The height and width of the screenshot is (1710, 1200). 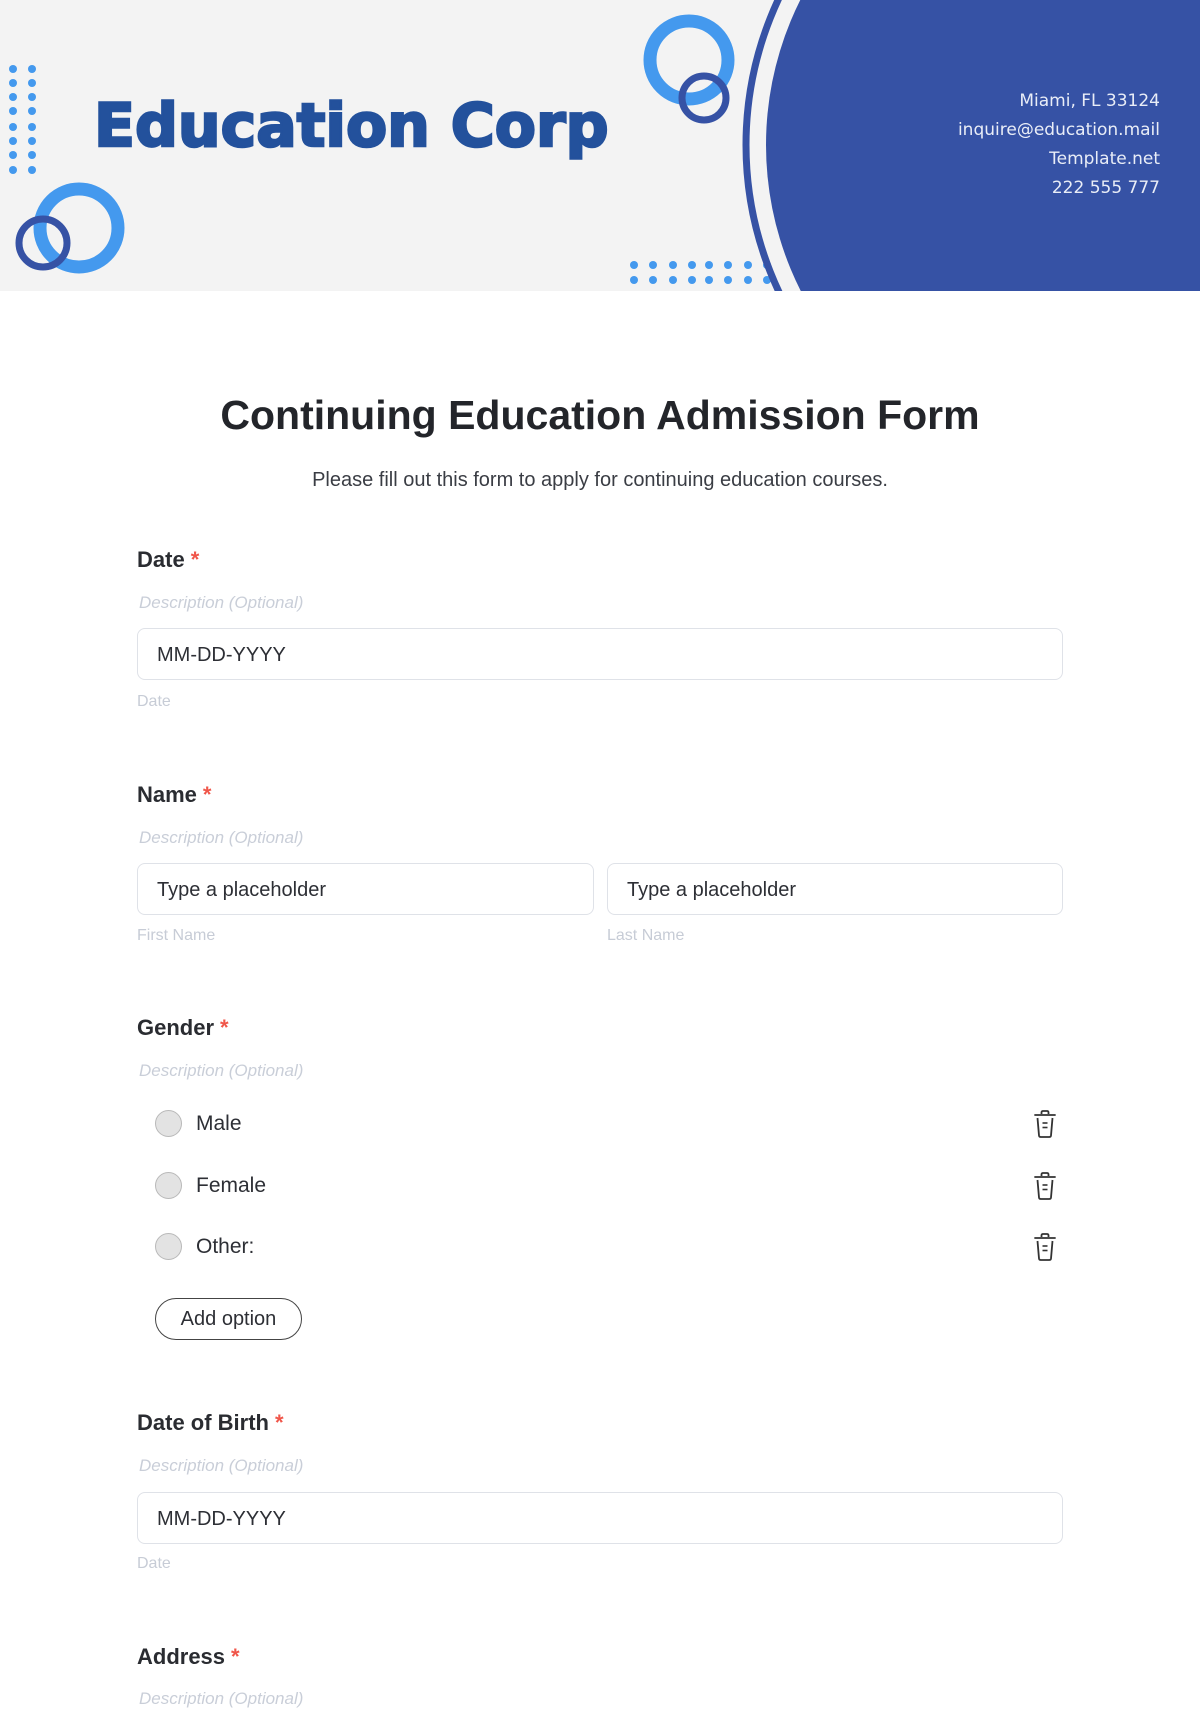 What do you see at coordinates (228, 1319) in the screenshot?
I see `add-option-button: Add option` at bounding box center [228, 1319].